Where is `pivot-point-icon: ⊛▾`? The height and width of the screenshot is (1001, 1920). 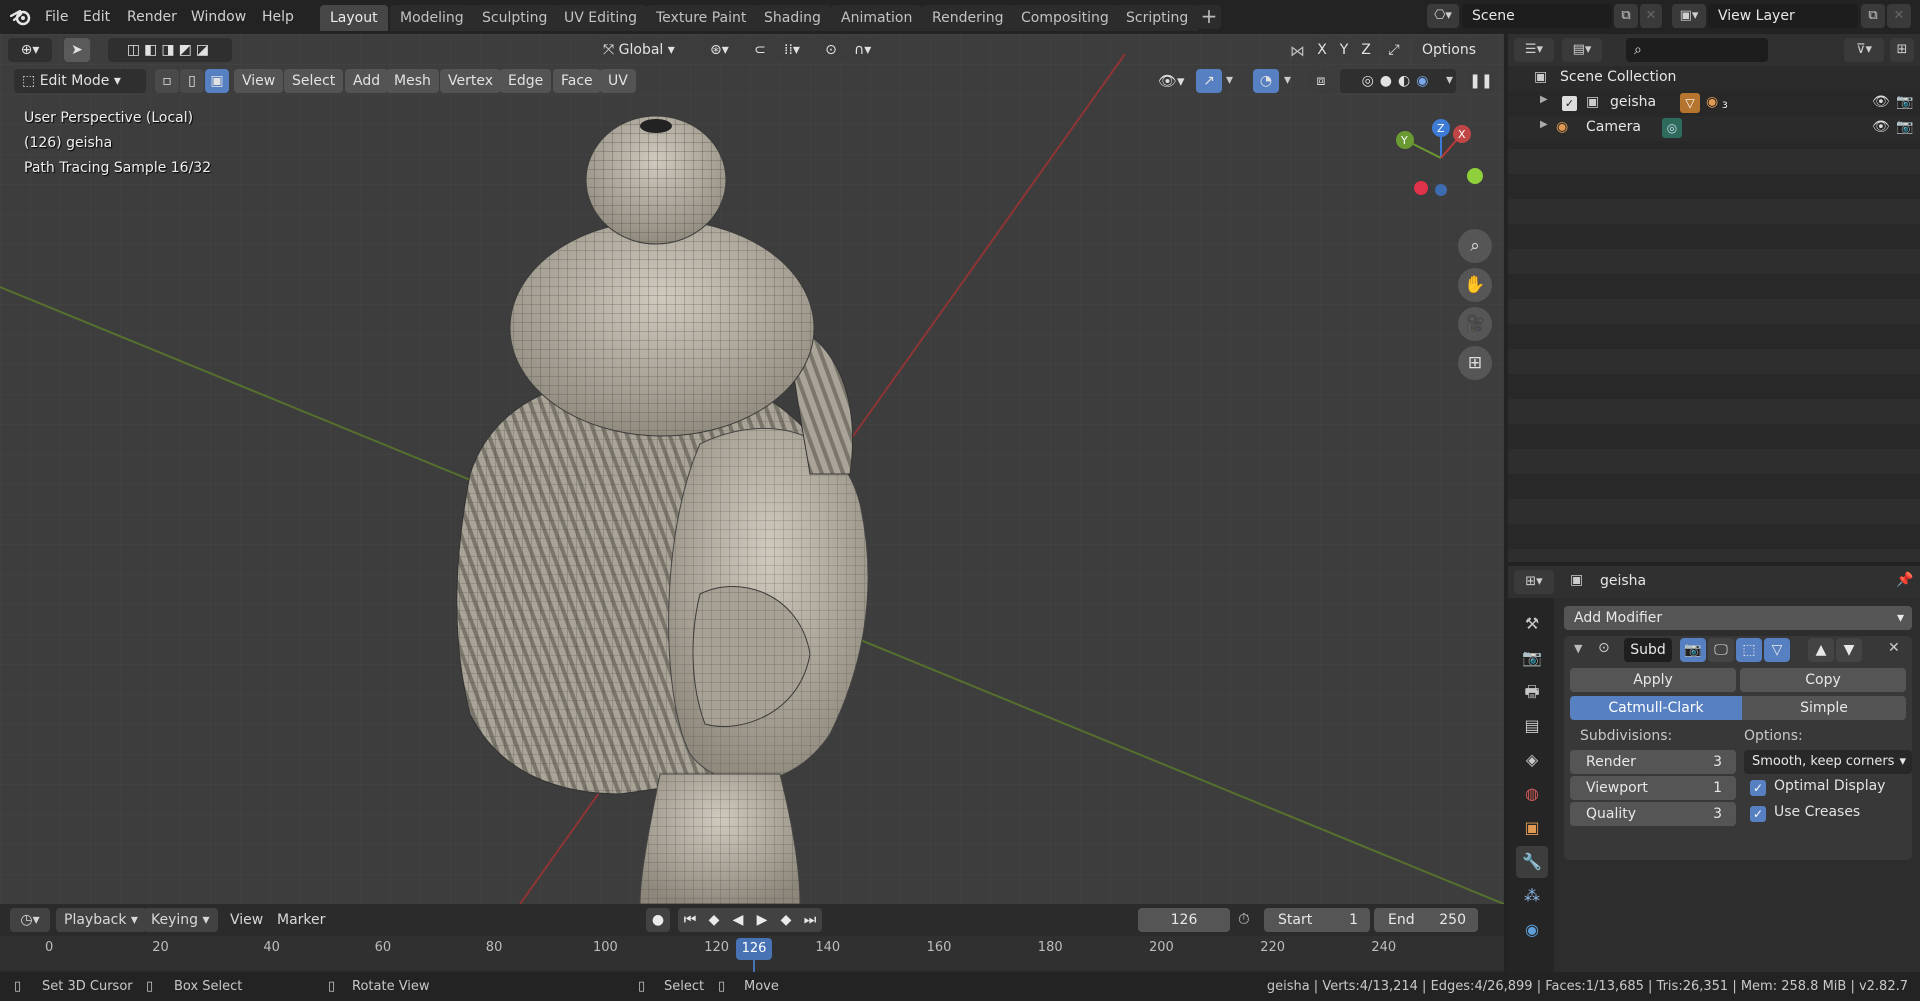
pivot-point-icon: ⊛▾ is located at coordinates (722, 50).